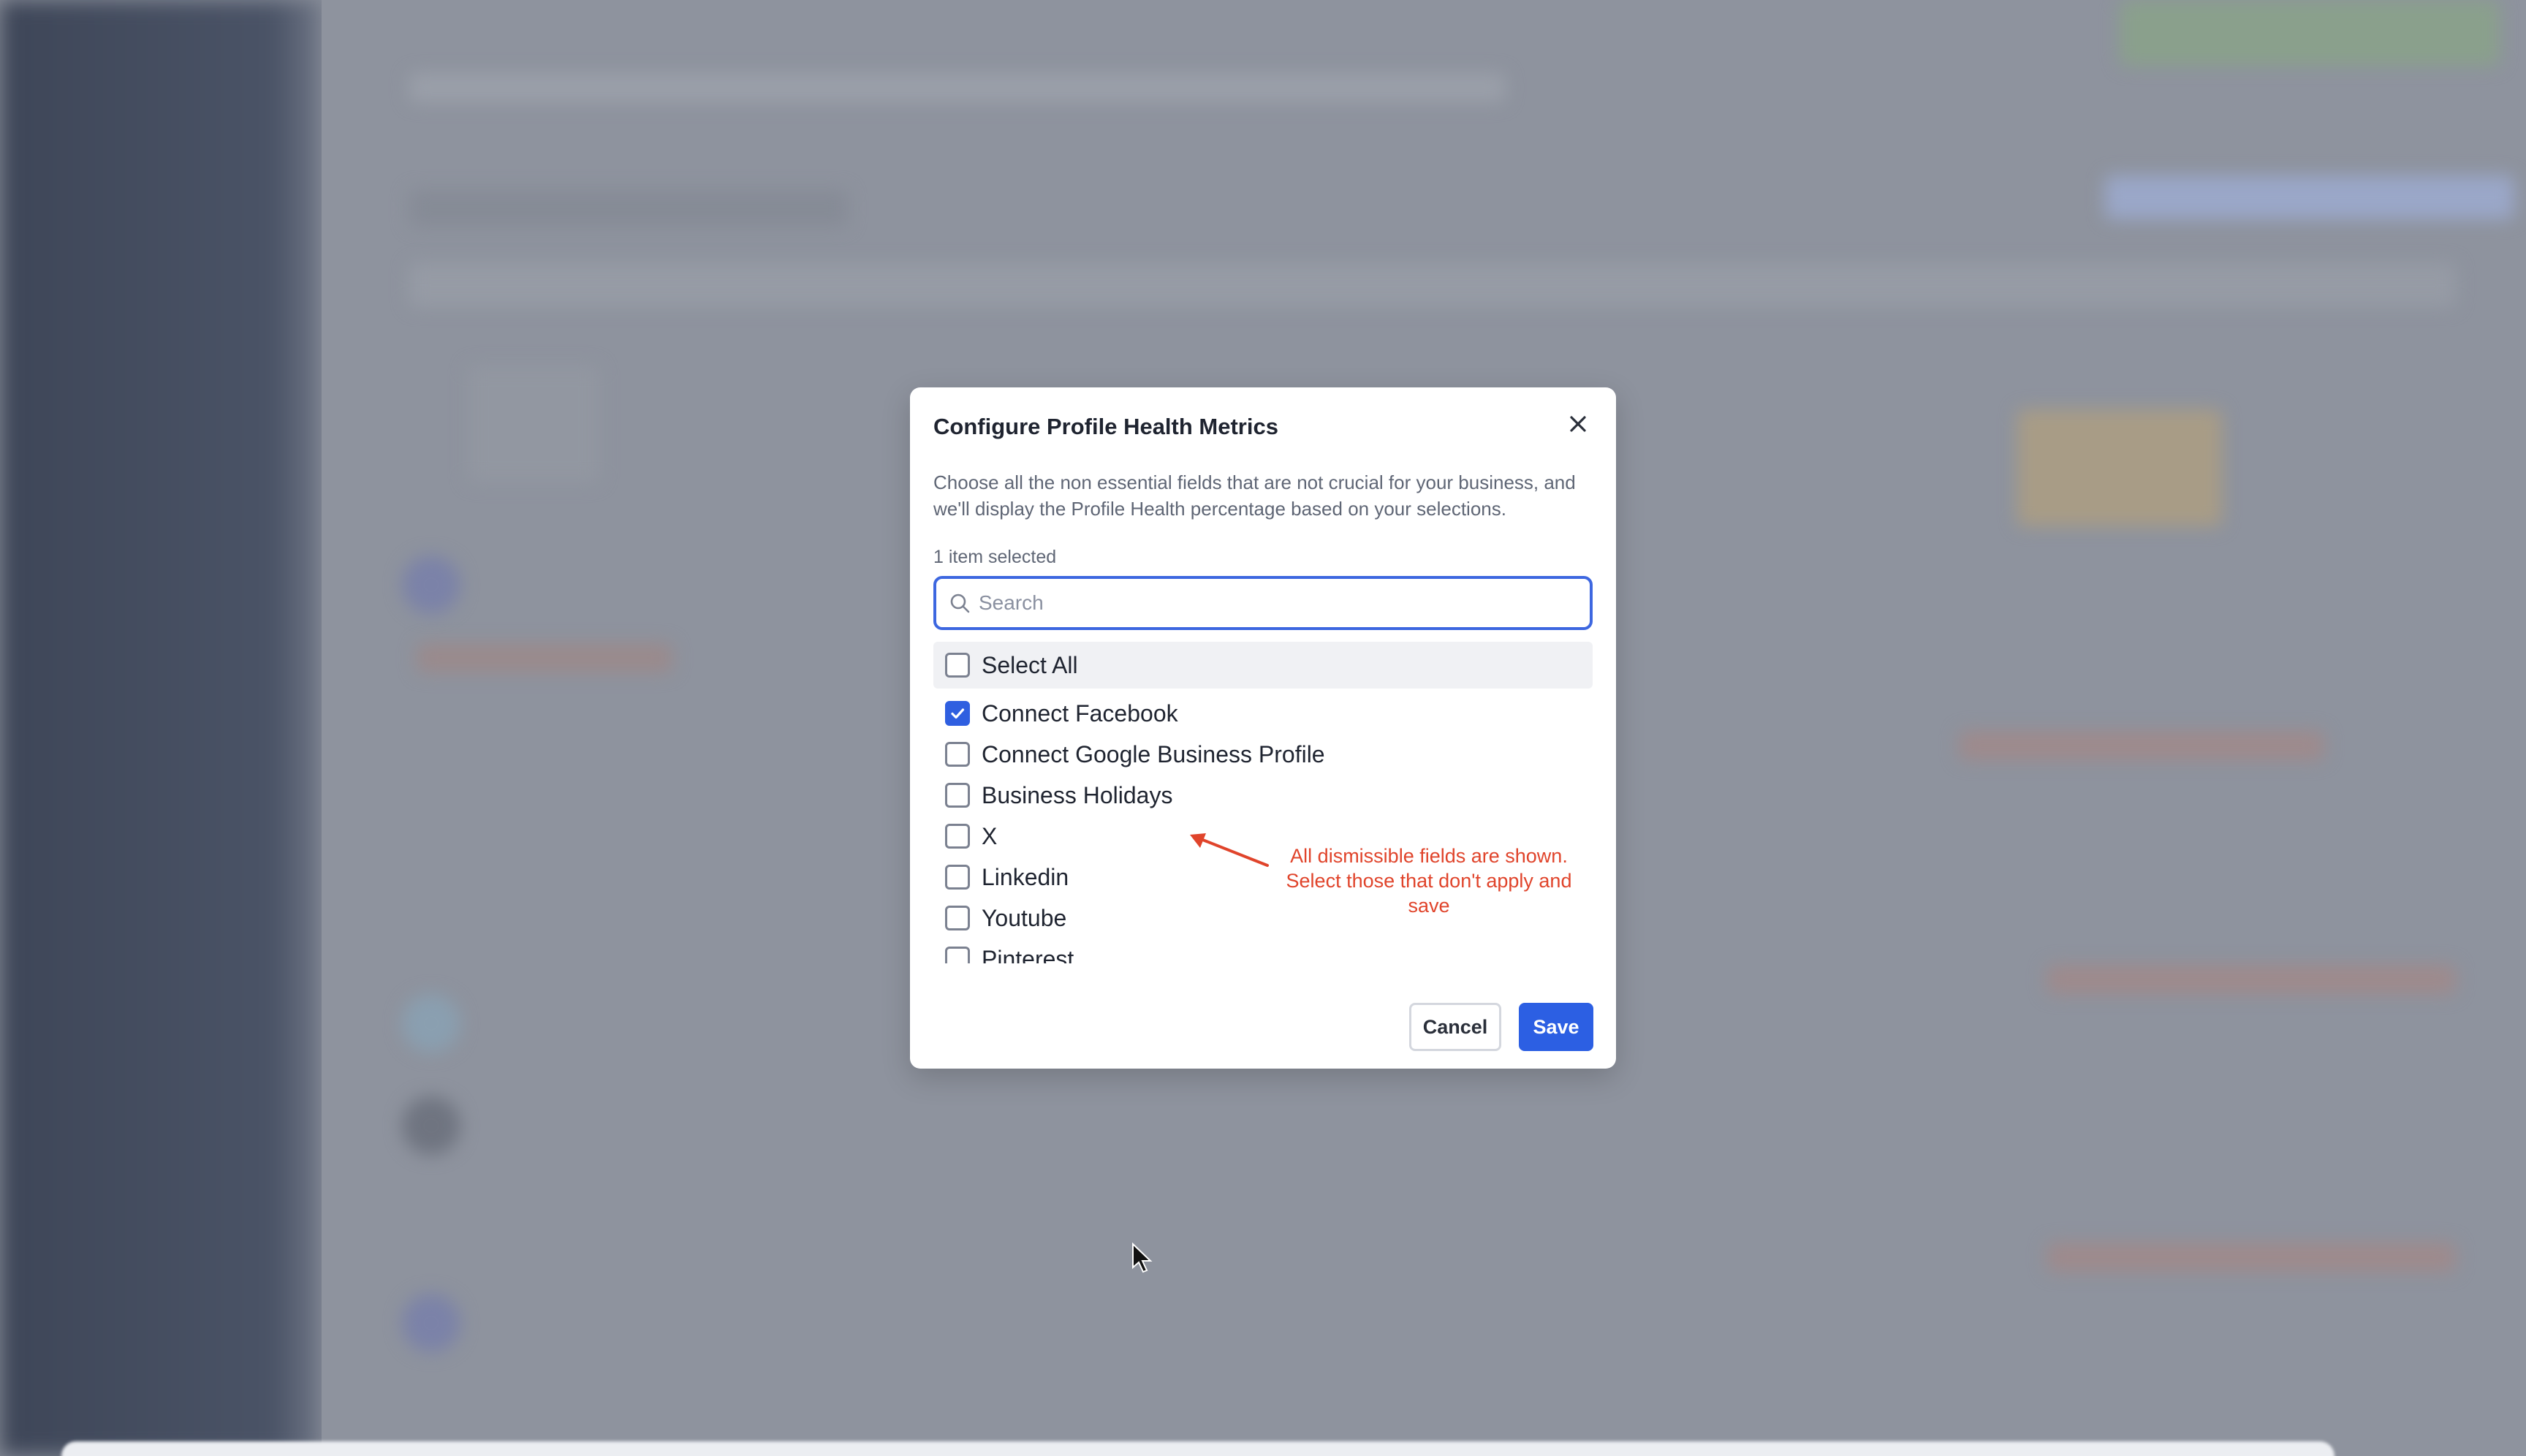  I want to click on list-item: Connect Facebook, so click(1263, 713).